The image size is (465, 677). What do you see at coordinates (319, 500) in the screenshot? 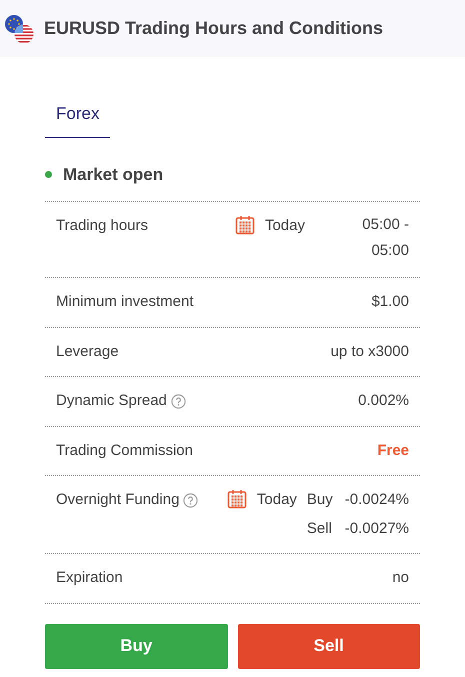
I see `side-label: Buy` at bounding box center [319, 500].